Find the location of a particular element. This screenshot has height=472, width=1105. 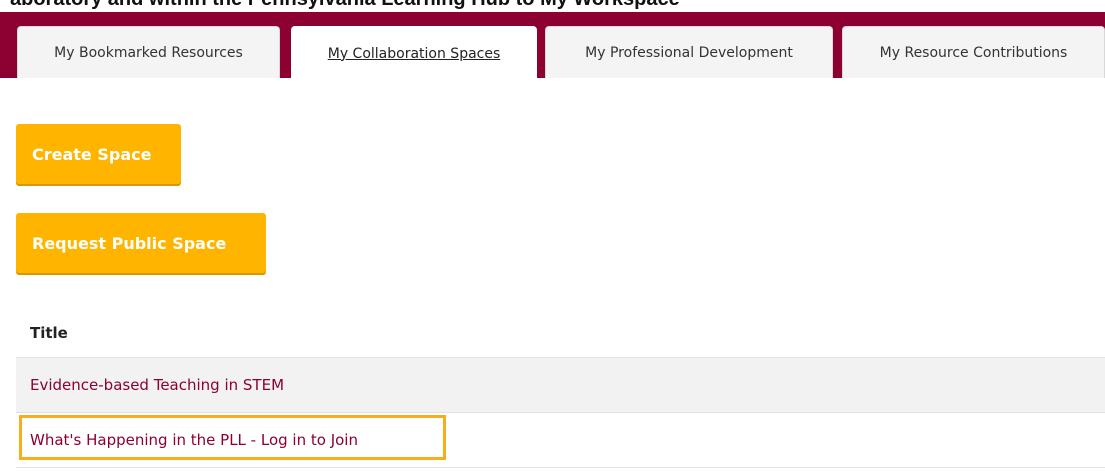

tab-label: My Resource Contributions is located at coordinates (973, 52).